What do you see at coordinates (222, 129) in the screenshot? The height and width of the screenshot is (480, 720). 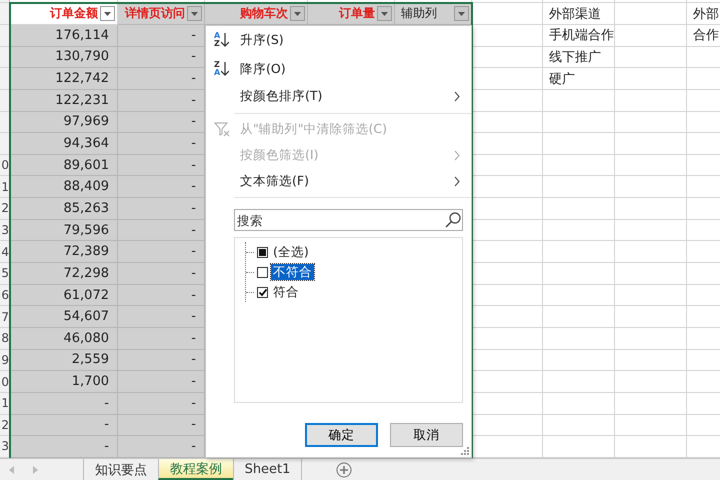 I see `clear-filter-icon` at bounding box center [222, 129].